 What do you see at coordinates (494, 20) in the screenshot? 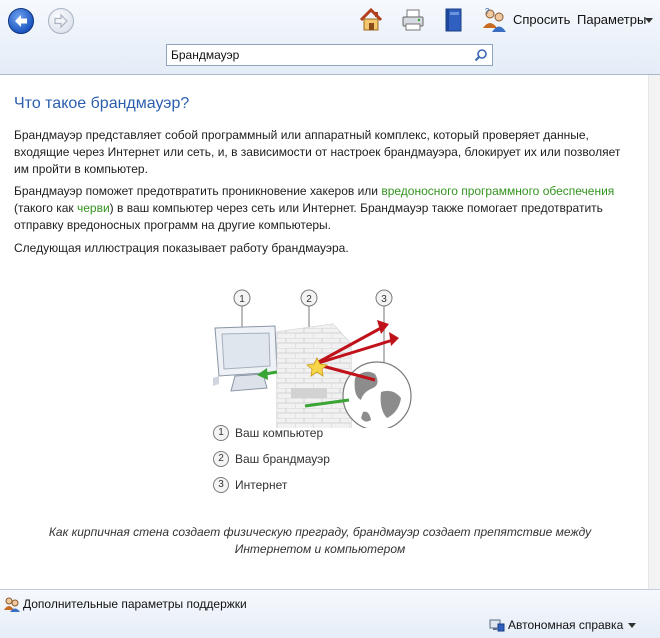
I see `ask-icon: ?` at bounding box center [494, 20].